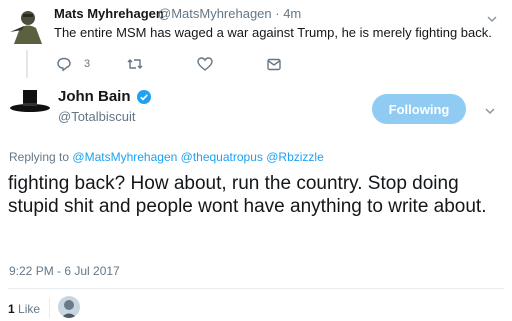  Describe the element at coordinates (97, 116) in the screenshot. I see `author-handle: @Totalbiscuit` at that location.